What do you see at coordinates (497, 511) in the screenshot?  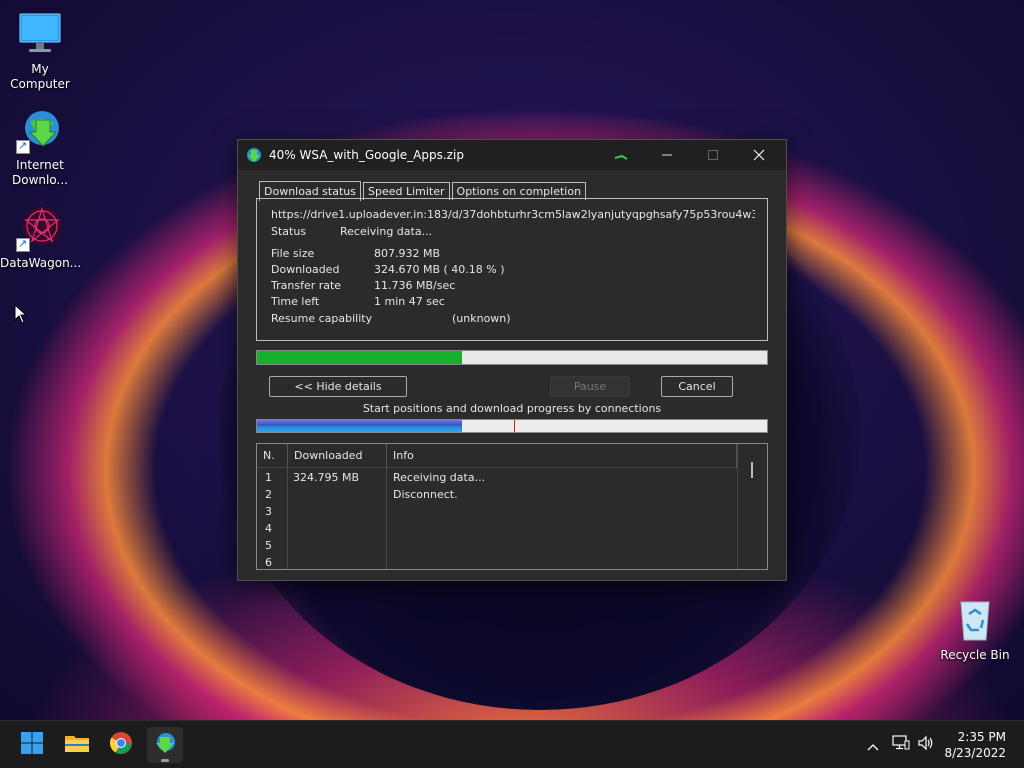 I see `table-row: 3` at bounding box center [497, 511].